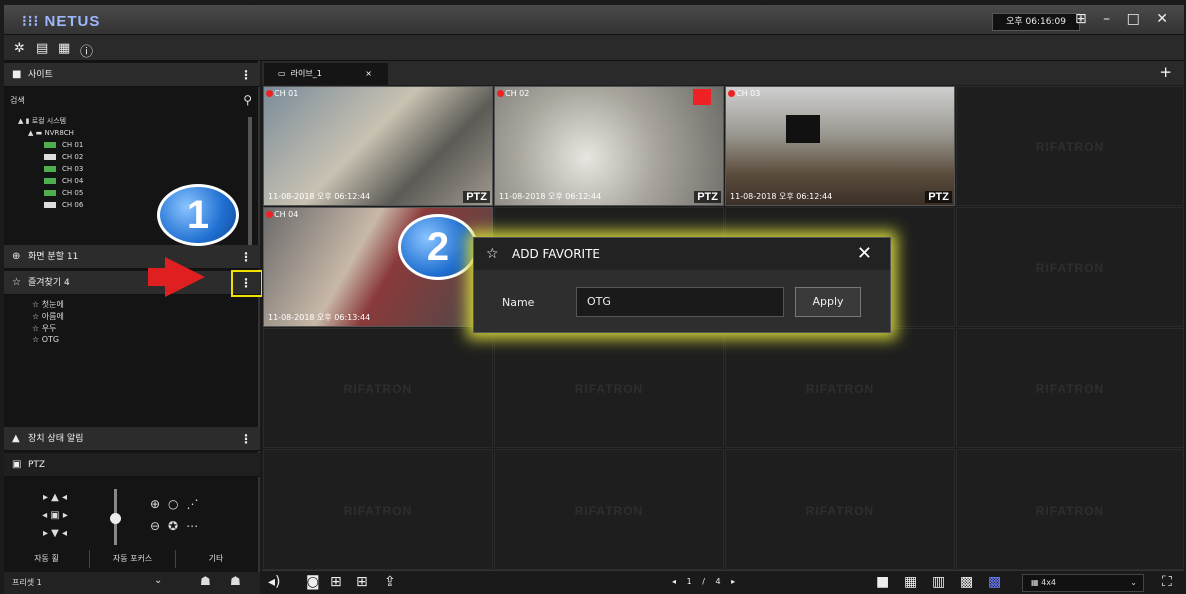 The width and height of the screenshot is (1186, 594). What do you see at coordinates (368, 74) in the screenshot?
I see `tab-close-icon: ×` at bounding box center [368, 74].